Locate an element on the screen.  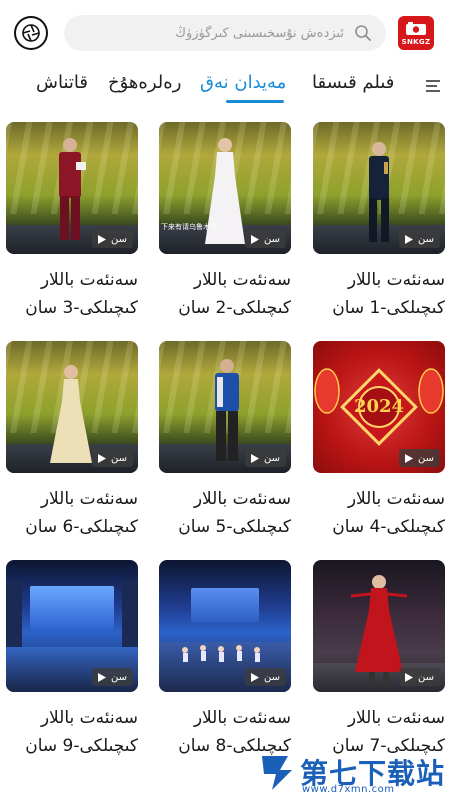
camera-shutter-icon is located at coordinates (31, 33).